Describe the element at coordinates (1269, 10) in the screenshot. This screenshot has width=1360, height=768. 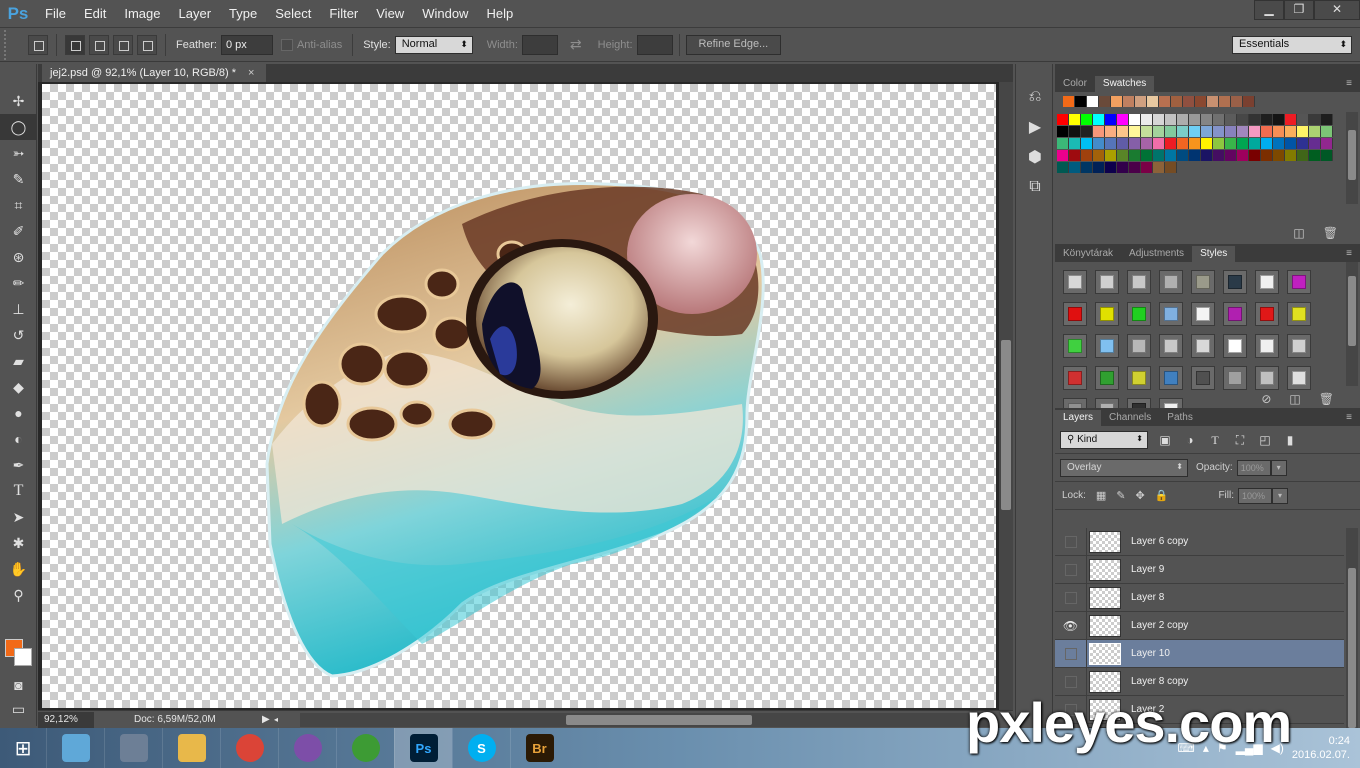
I see `minimize-button: ▁` at that location.